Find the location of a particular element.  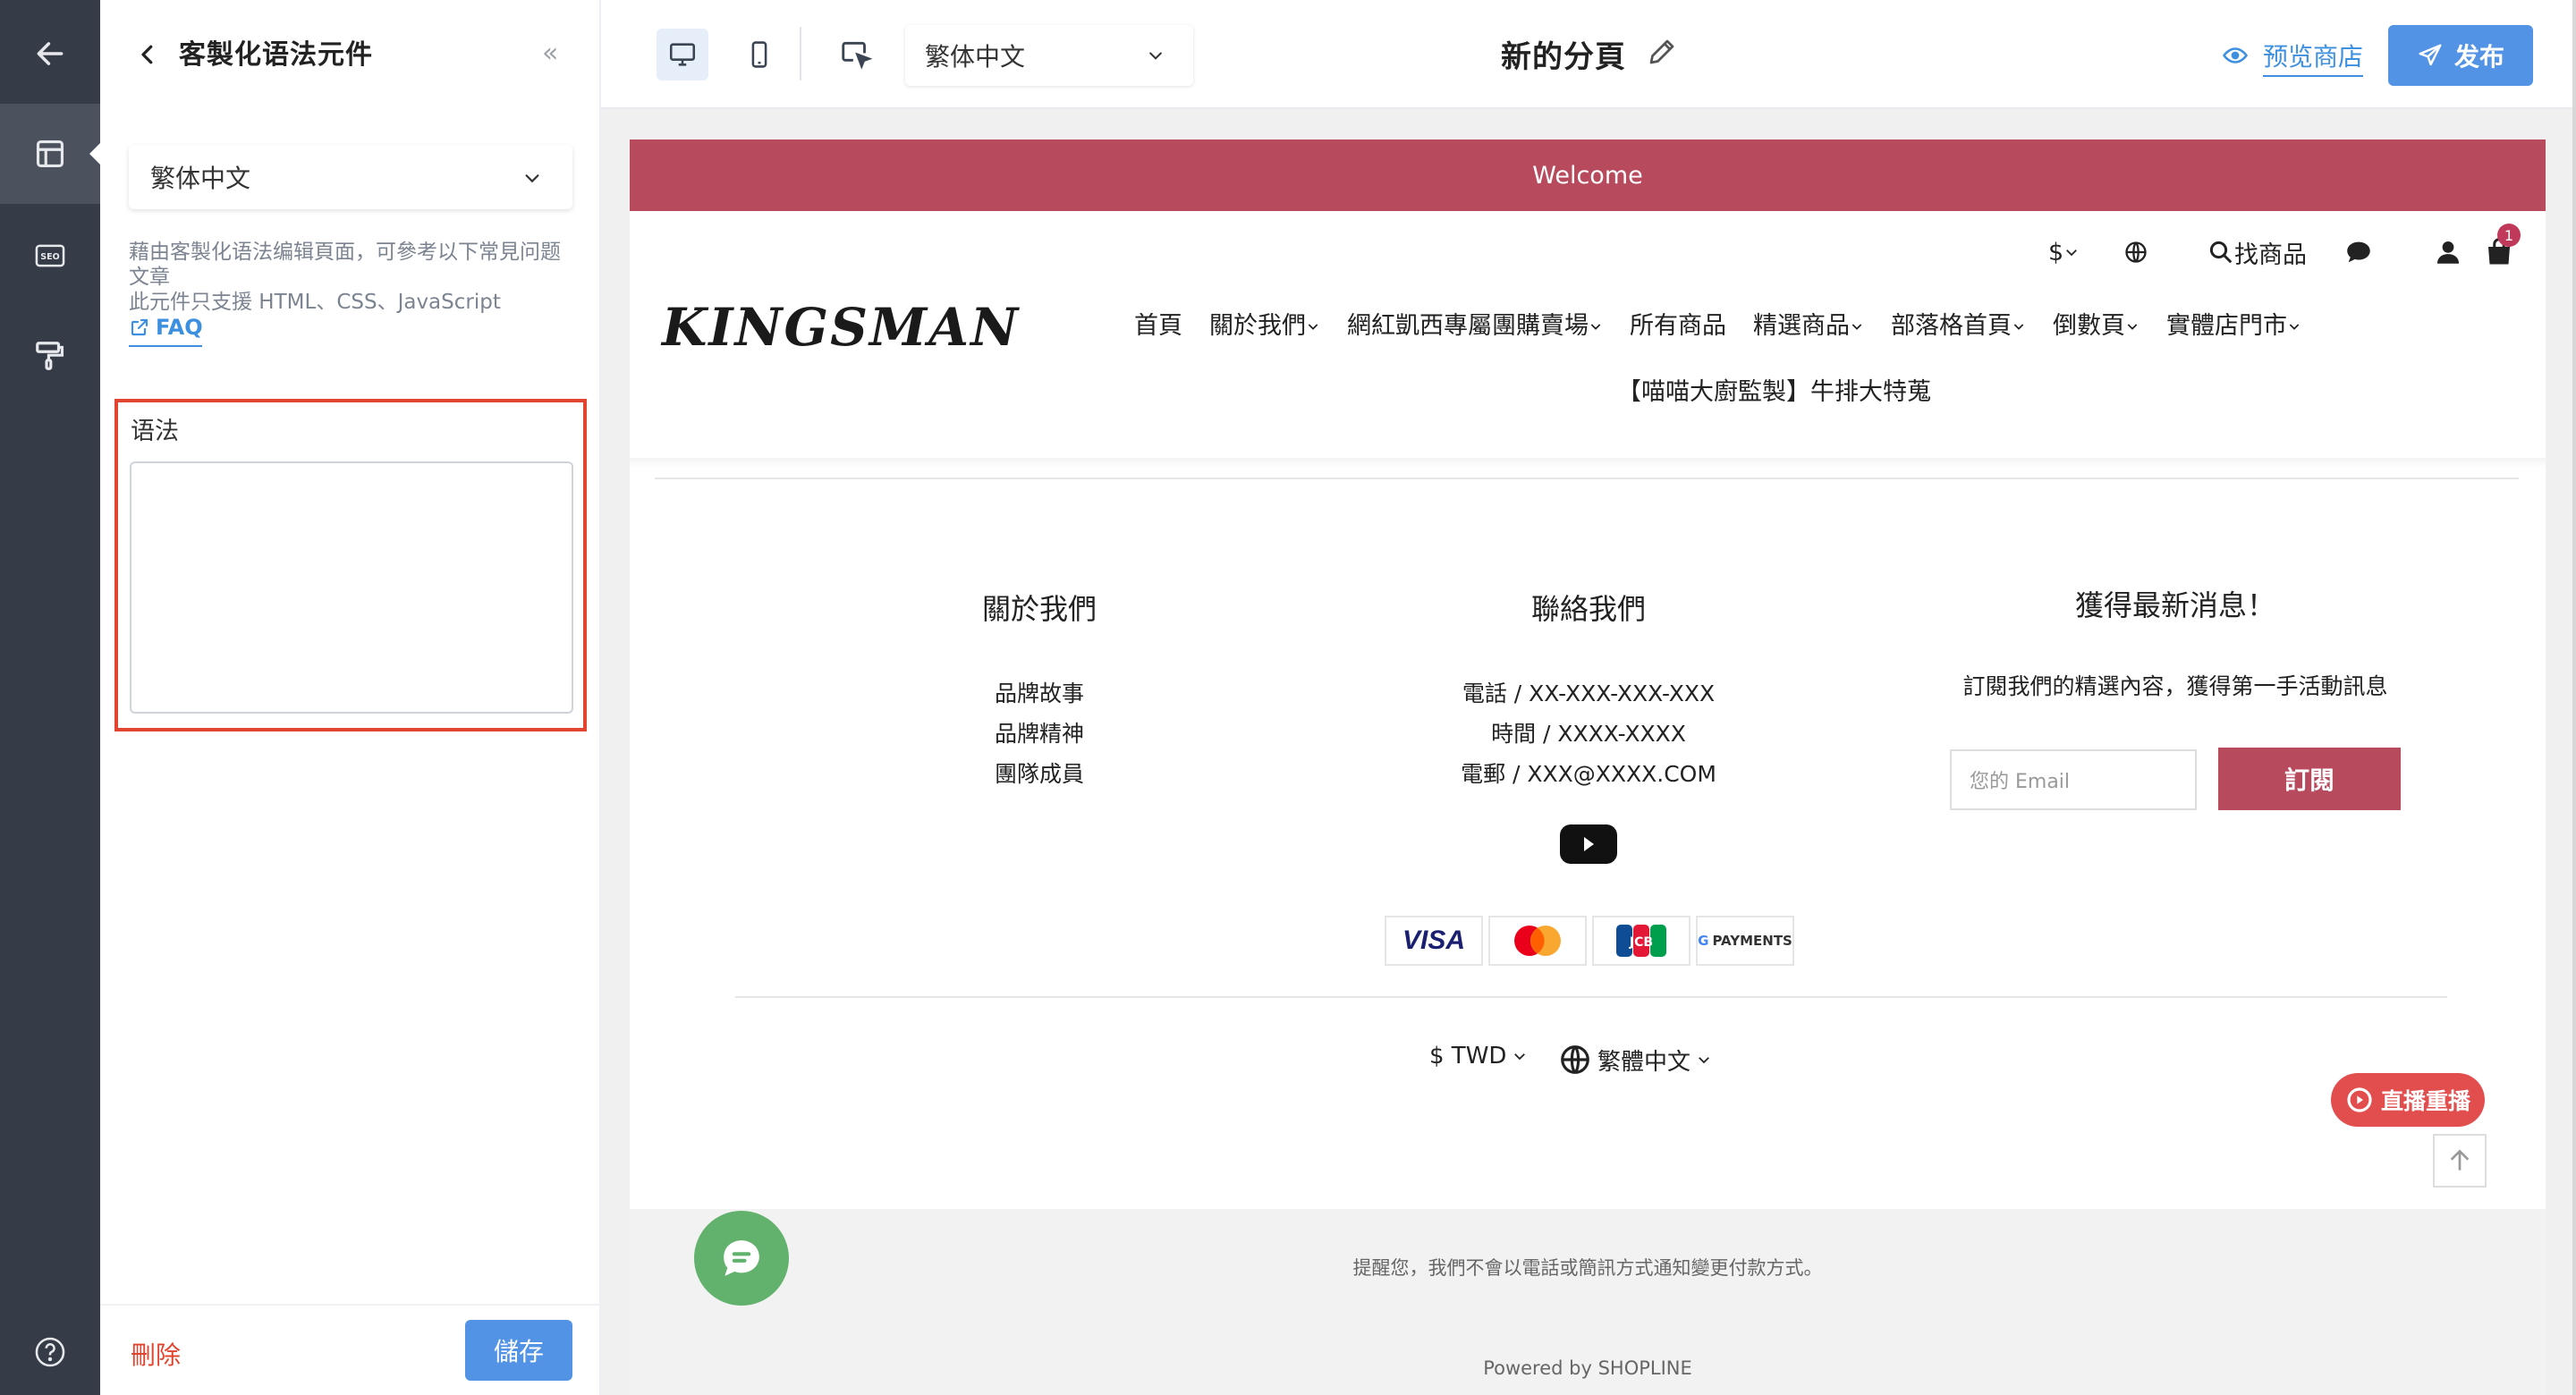

language-globe-button is located at coordinates (2135, 252).